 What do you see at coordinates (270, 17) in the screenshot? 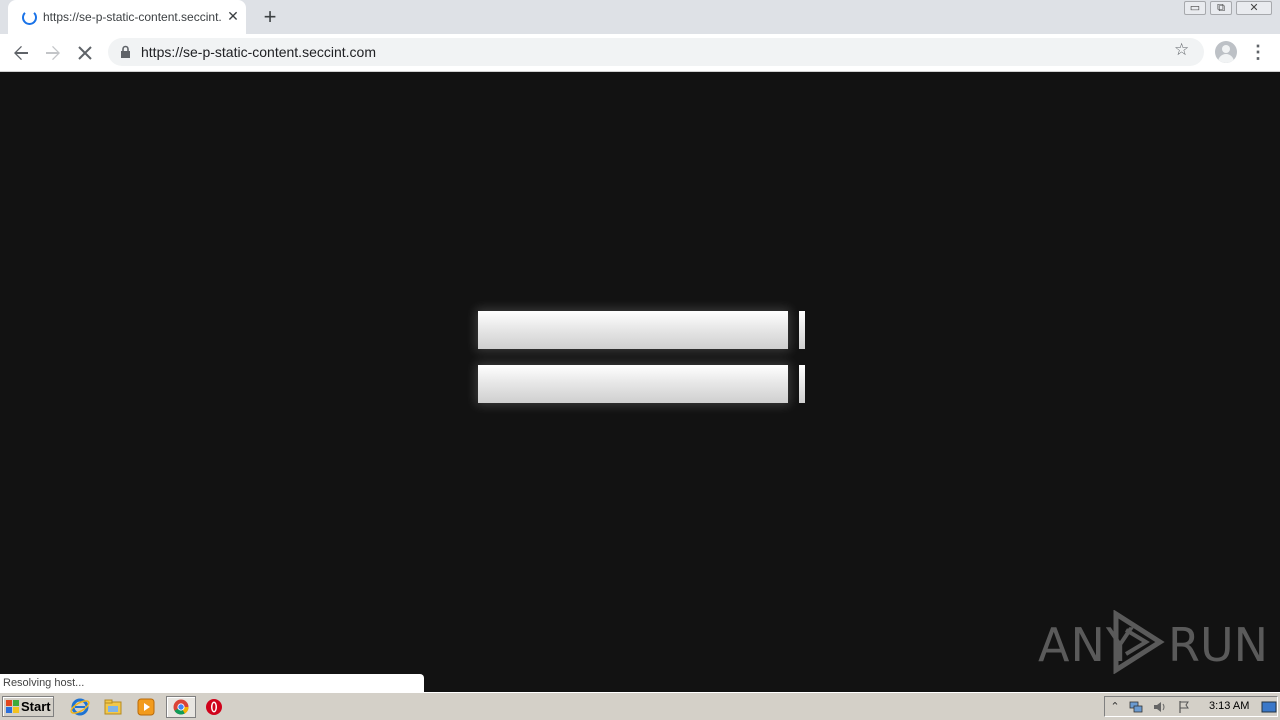
I see `new-tab-button: +` at bounding box center [270, 17].